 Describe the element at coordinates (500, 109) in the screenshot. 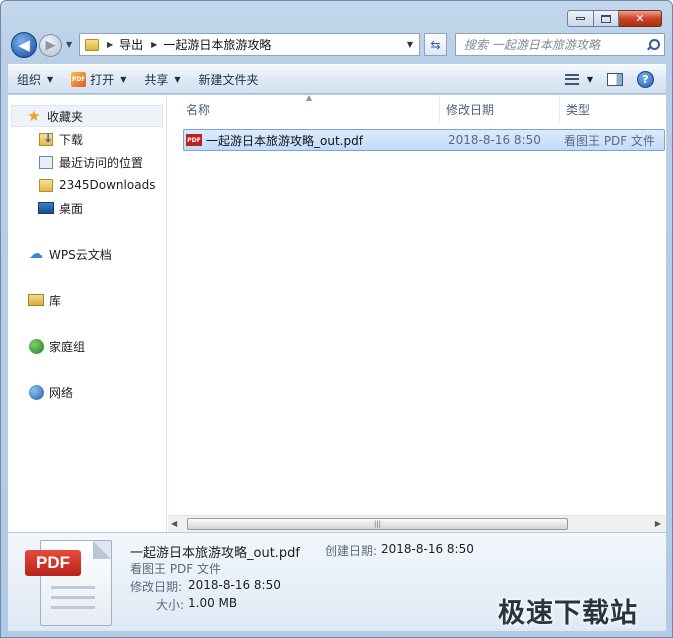

I see `column-header-modified: 修改日期` at that location.